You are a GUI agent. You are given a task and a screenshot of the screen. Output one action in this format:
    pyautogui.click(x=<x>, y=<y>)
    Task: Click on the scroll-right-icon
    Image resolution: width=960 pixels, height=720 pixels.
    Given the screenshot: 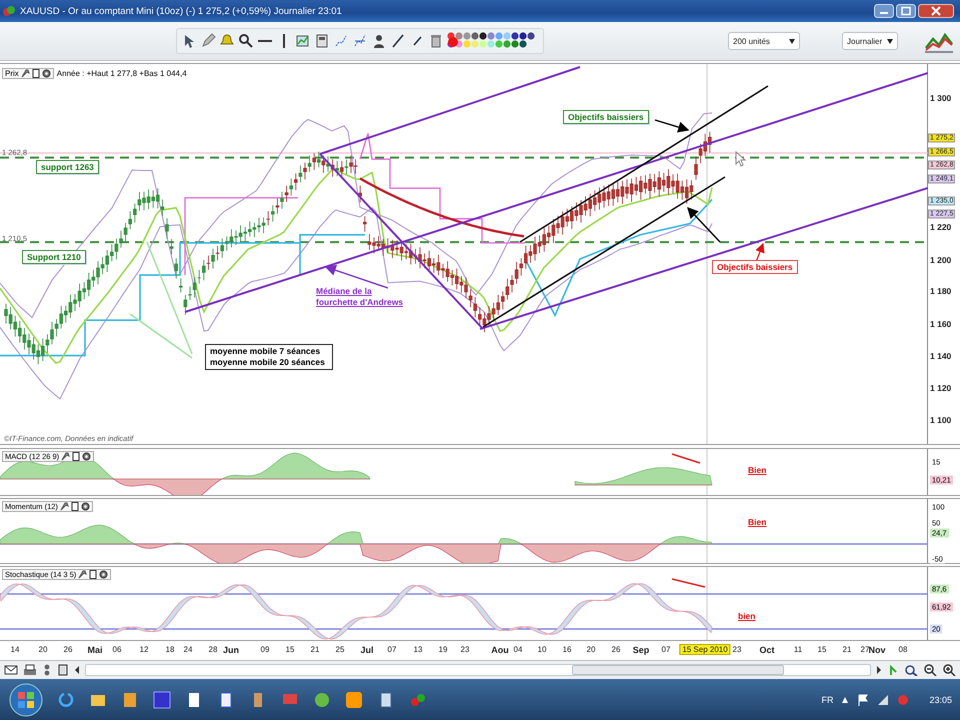 What is the action you would take?
    pyautogui.click(x=879, y=670)
    